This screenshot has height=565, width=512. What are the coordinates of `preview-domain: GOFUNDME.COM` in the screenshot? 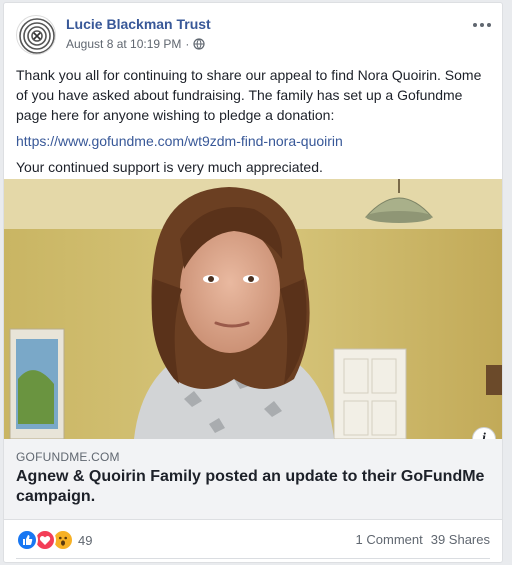 It's located at (68, 457).